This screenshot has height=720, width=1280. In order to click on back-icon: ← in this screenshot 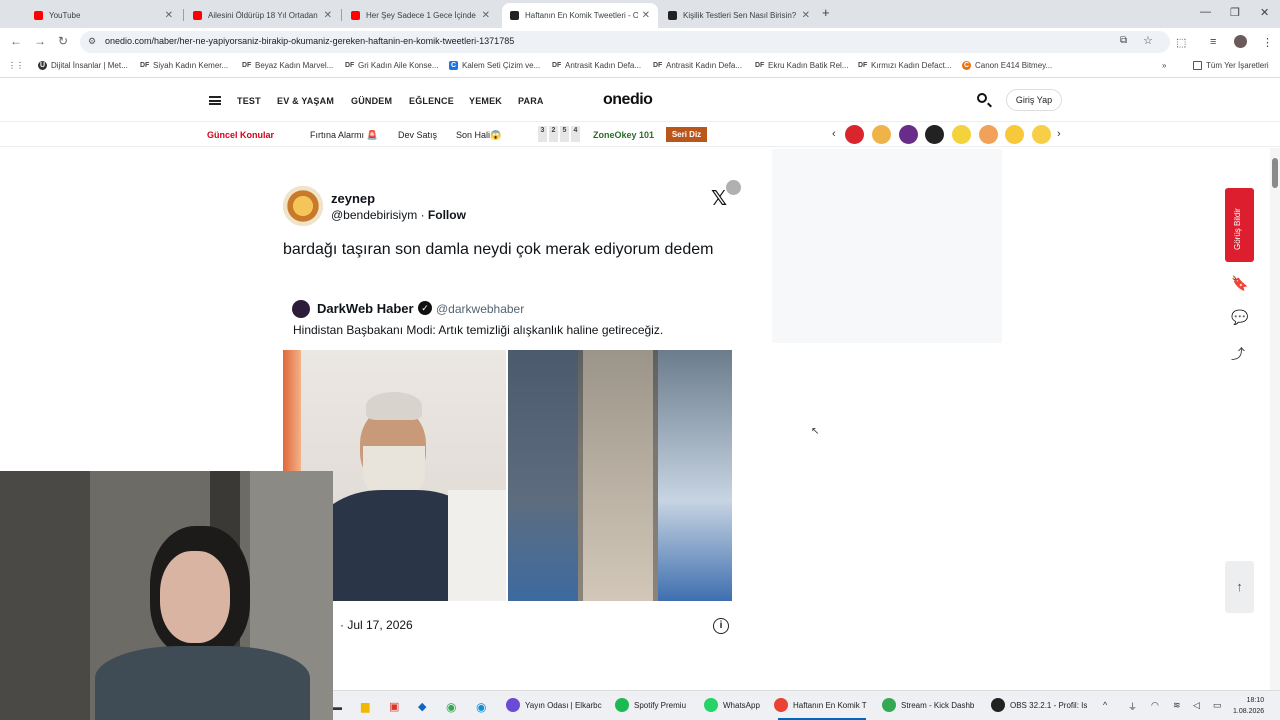, I will do `click(16, 41)`.